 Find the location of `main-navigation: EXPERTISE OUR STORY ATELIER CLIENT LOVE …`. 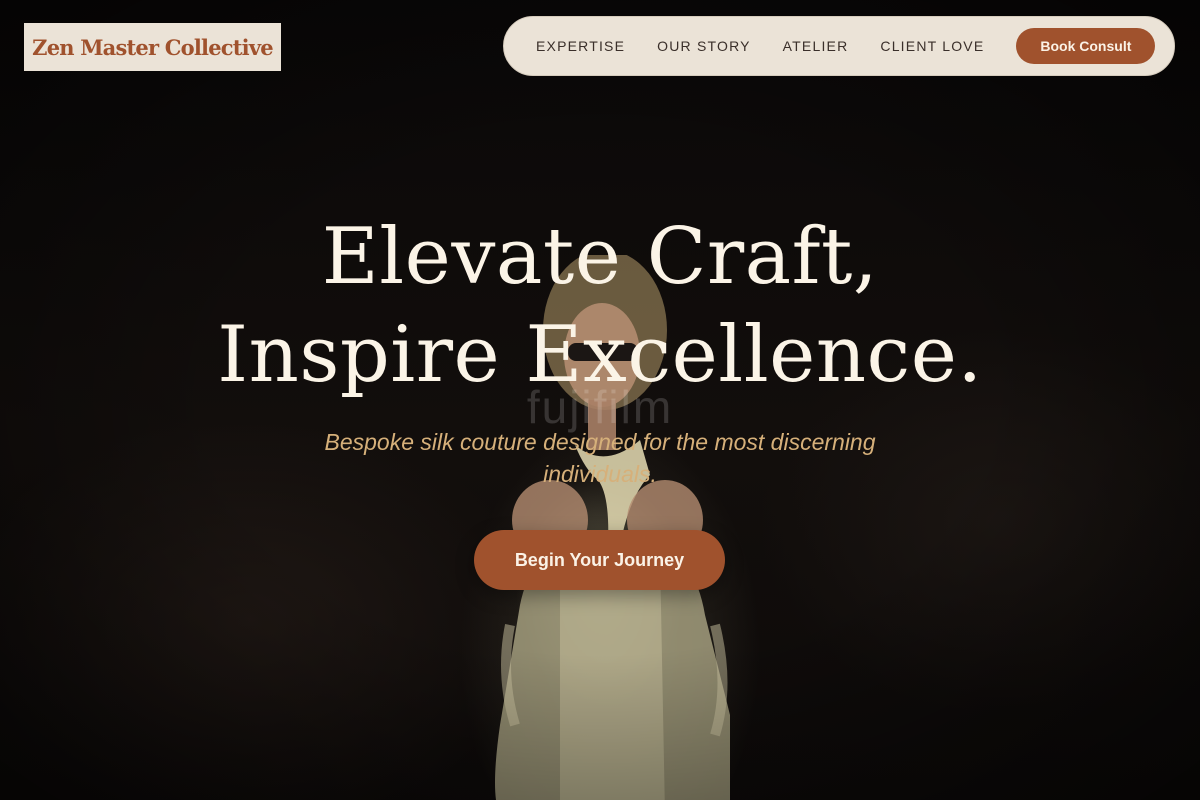

main-navigation: EXPERTISE OUR STORY ATELIER CLIENT LOVE … is located at coordinates (839, 46).